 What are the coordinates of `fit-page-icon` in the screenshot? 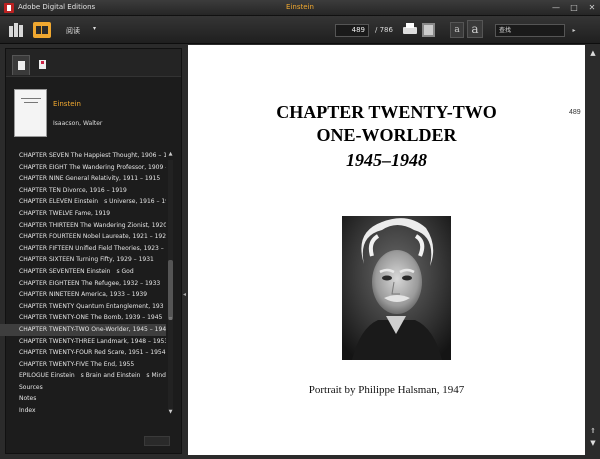 It's located at (428, 30).